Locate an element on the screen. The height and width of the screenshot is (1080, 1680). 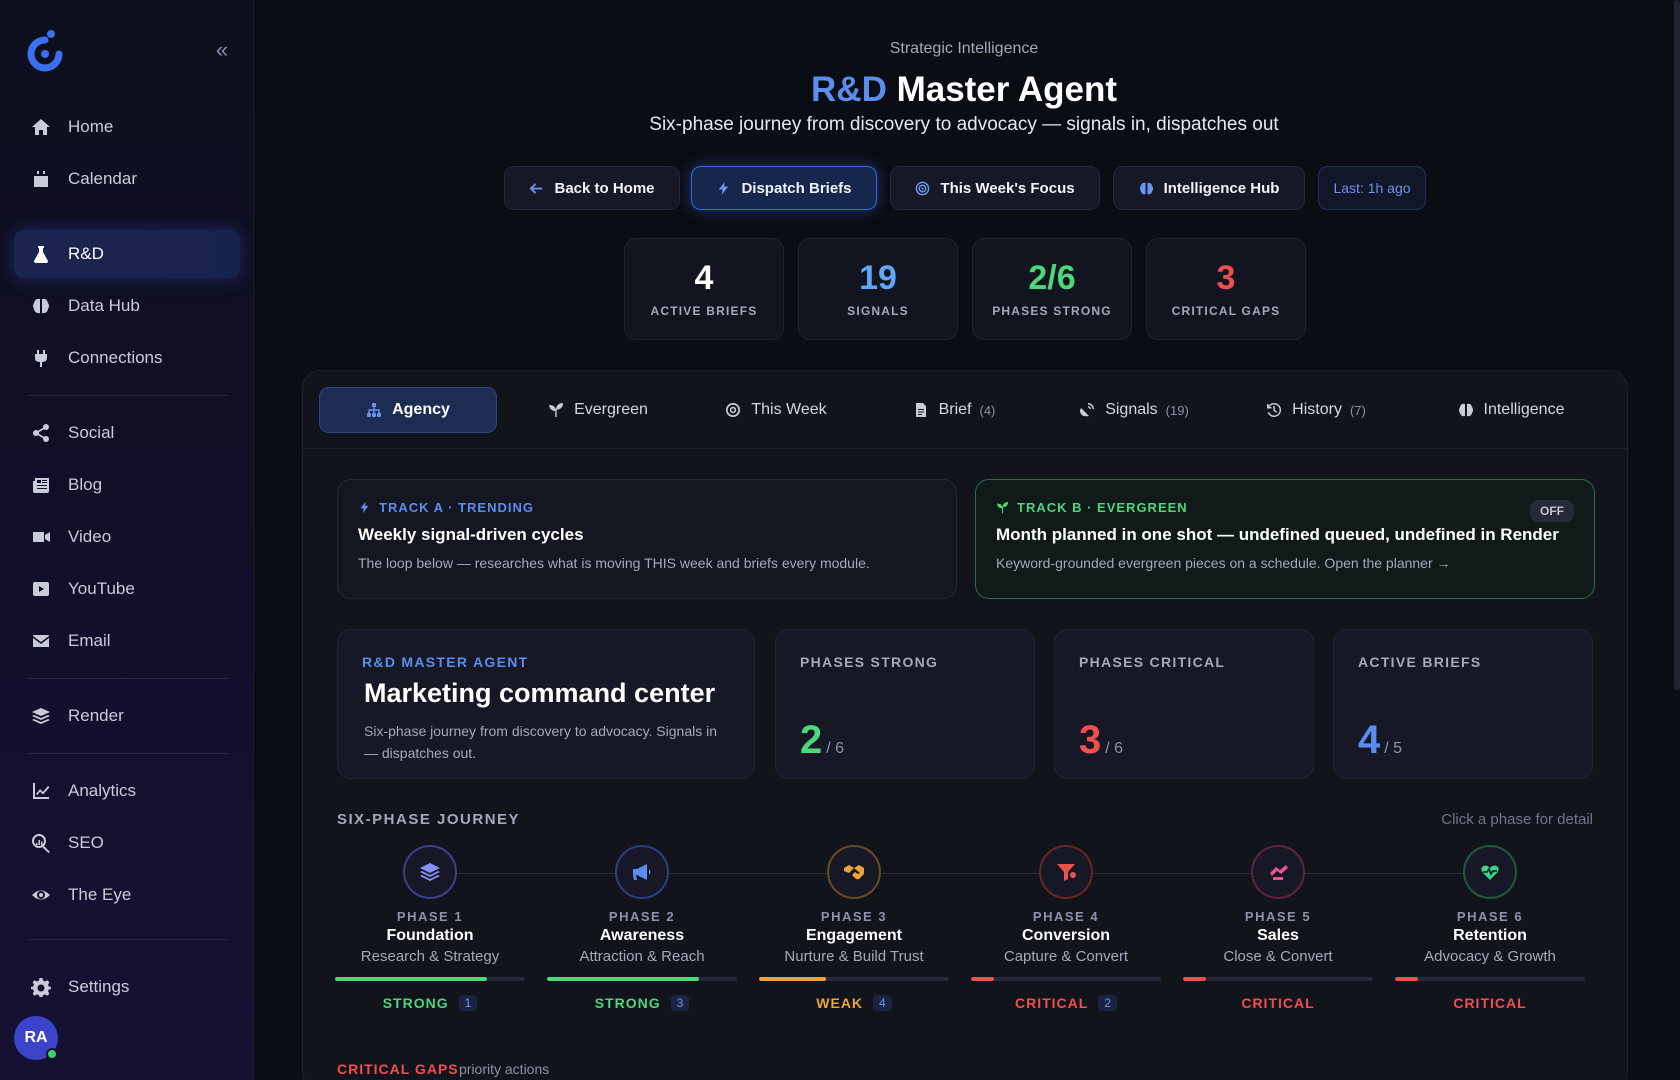
phase-5: PHASE 5 Sales Close & Convert CRITICAL is located at coordinates (1278, 928).